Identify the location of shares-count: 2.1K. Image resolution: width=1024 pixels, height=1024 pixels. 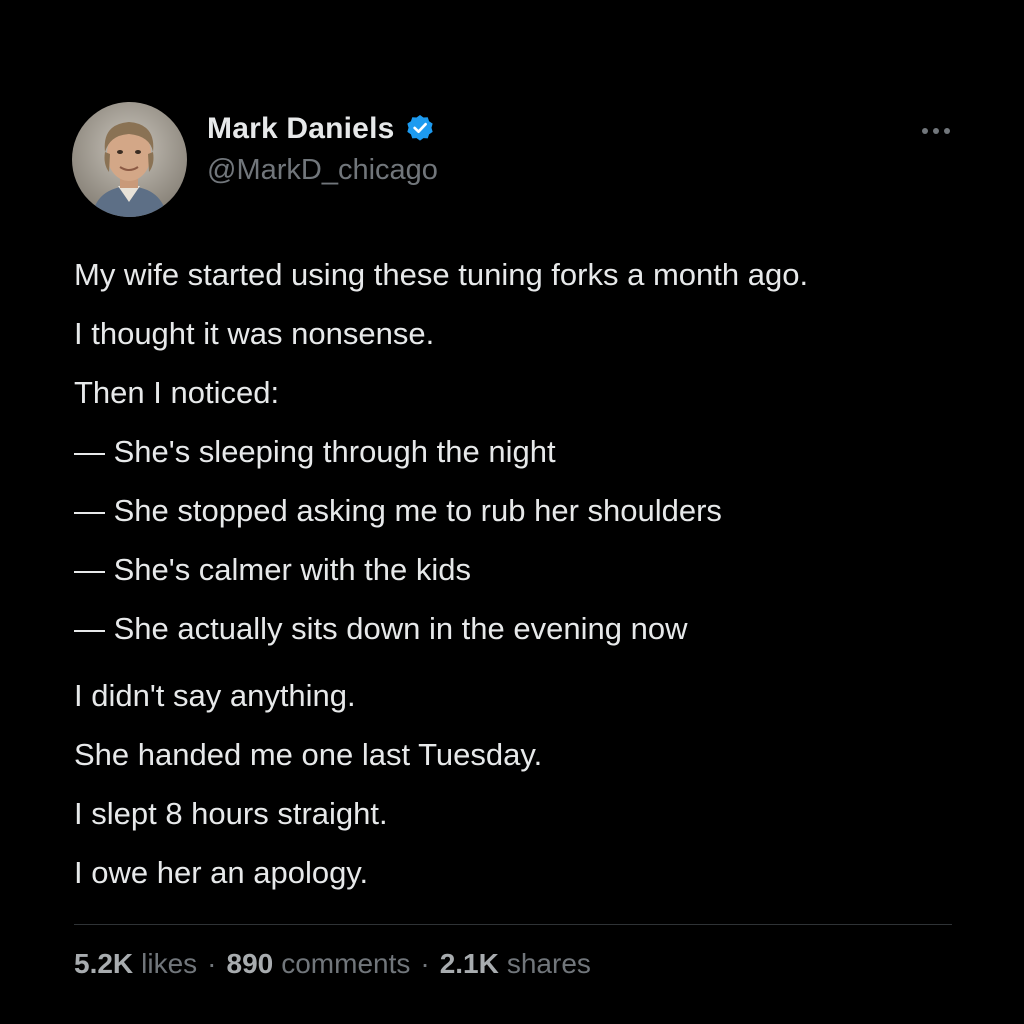
(469, 963).